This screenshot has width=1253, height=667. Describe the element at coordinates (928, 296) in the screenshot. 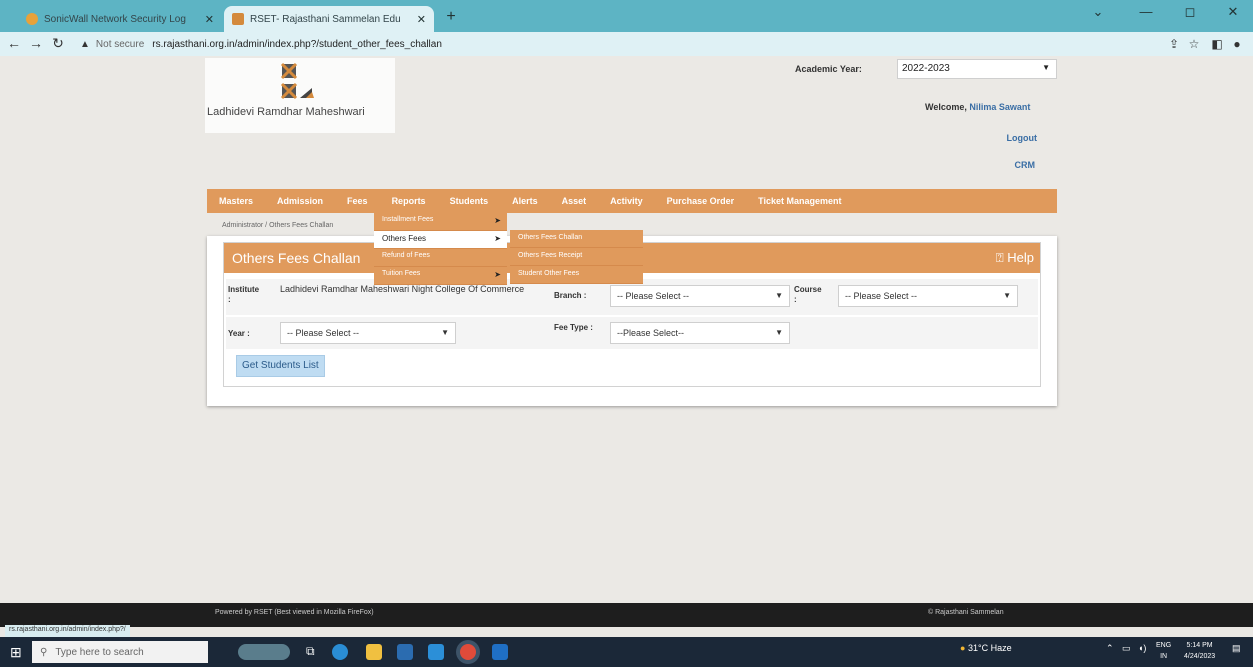

I see `course-select: -- Please Select -- ▼` at that location.